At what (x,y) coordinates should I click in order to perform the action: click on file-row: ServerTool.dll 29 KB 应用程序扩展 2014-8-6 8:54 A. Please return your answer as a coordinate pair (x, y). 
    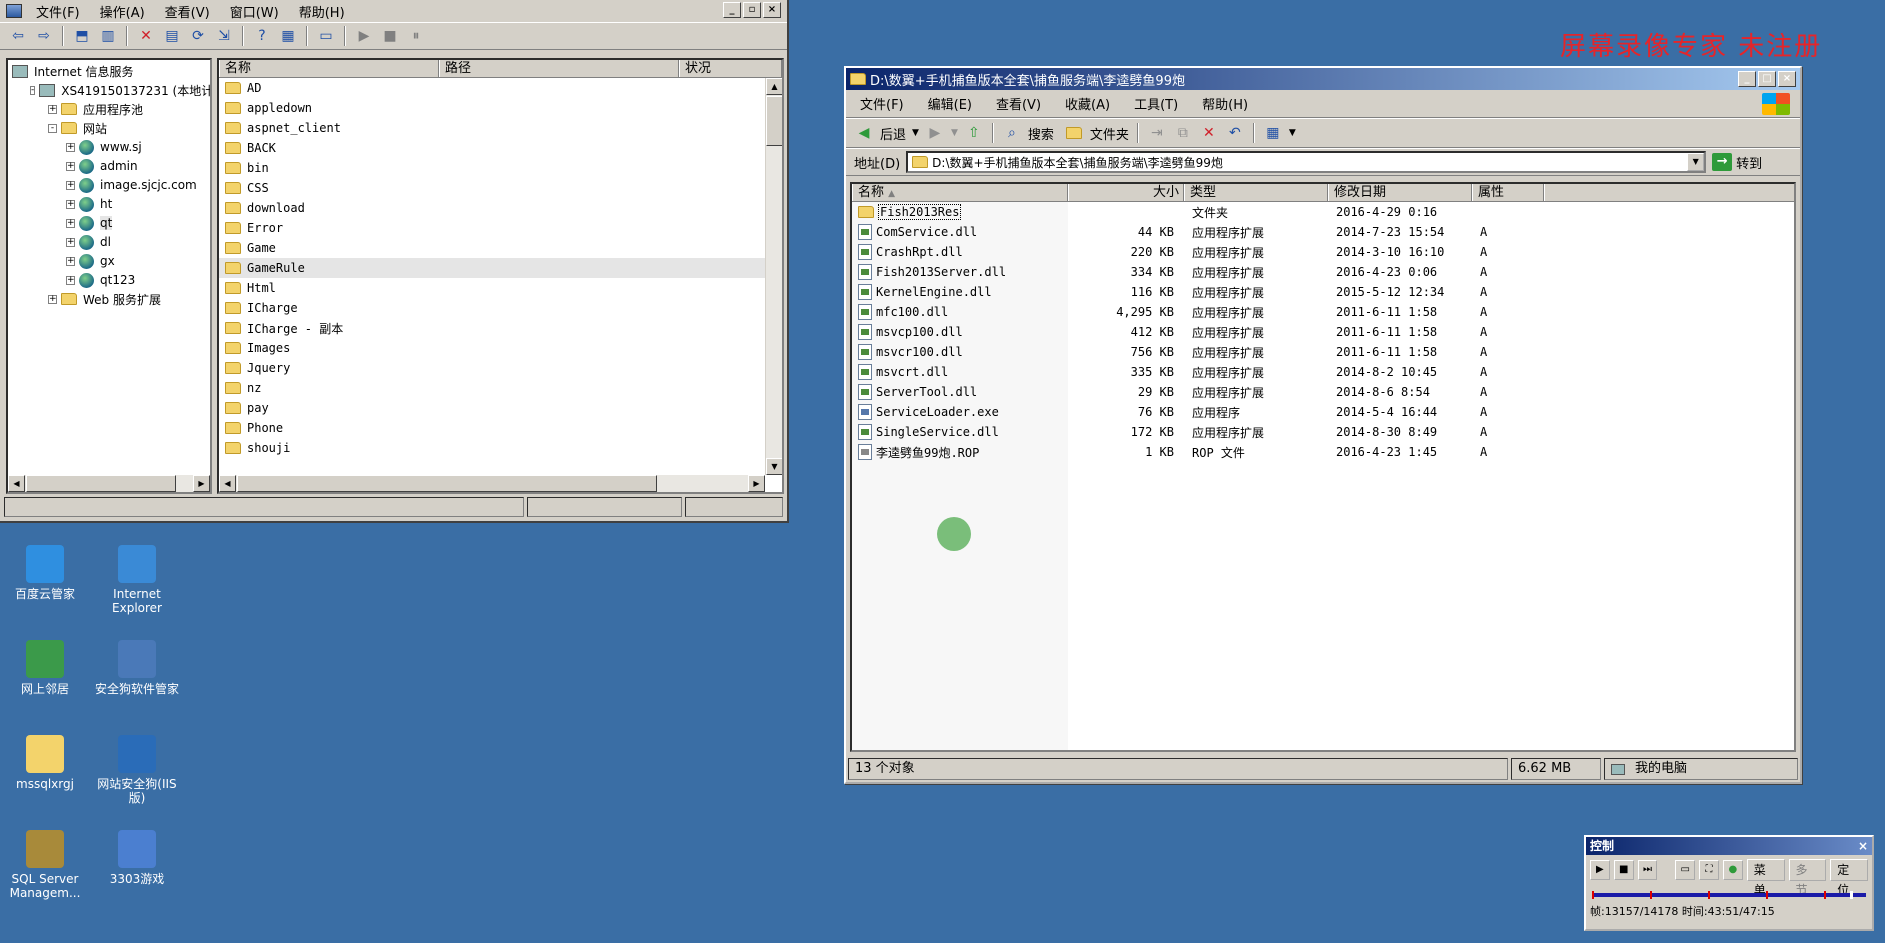
    Looking at the image, I should click on (1323, 392).